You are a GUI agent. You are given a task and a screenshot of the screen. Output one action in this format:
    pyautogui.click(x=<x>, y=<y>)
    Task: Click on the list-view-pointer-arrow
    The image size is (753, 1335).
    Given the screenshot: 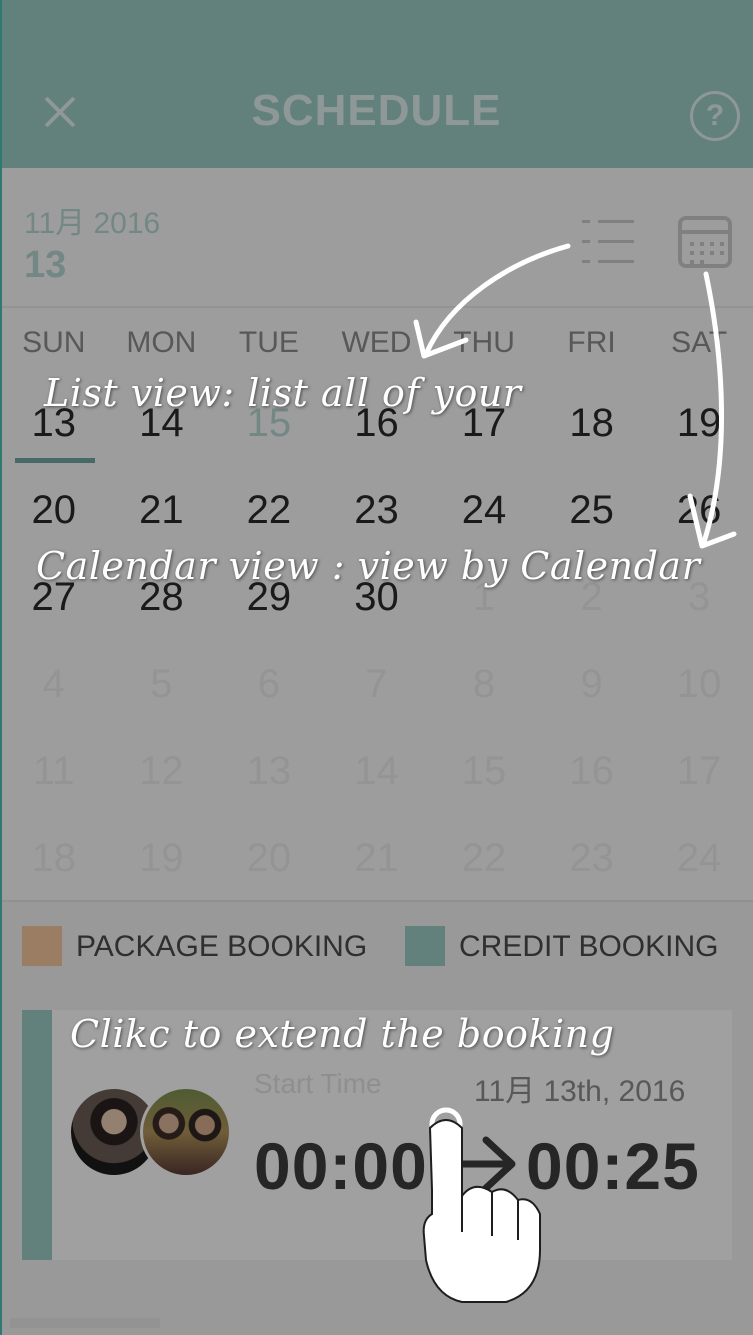 What is the action you would take?
    pyautogui.click(x=497, y=300)
    